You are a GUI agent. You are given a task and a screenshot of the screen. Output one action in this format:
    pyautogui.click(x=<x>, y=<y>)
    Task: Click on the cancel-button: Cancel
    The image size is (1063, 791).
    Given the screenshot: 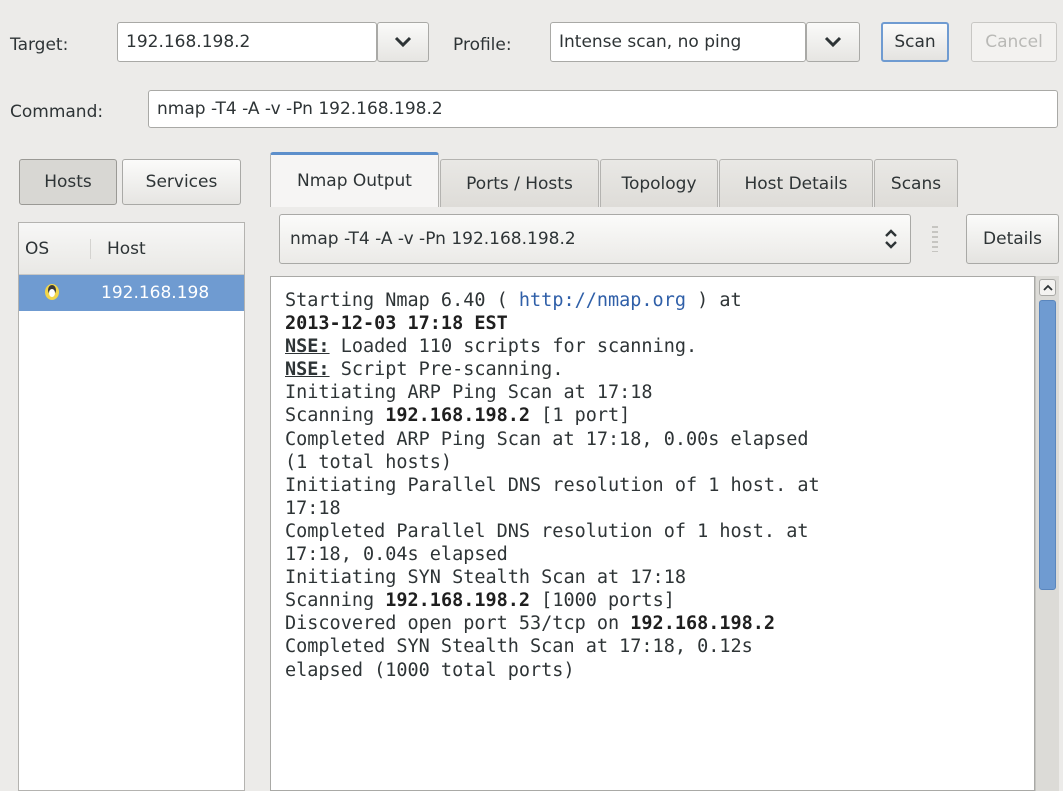 What is the action you would take?
    pyautogui.click(x=1014, y=42)
    